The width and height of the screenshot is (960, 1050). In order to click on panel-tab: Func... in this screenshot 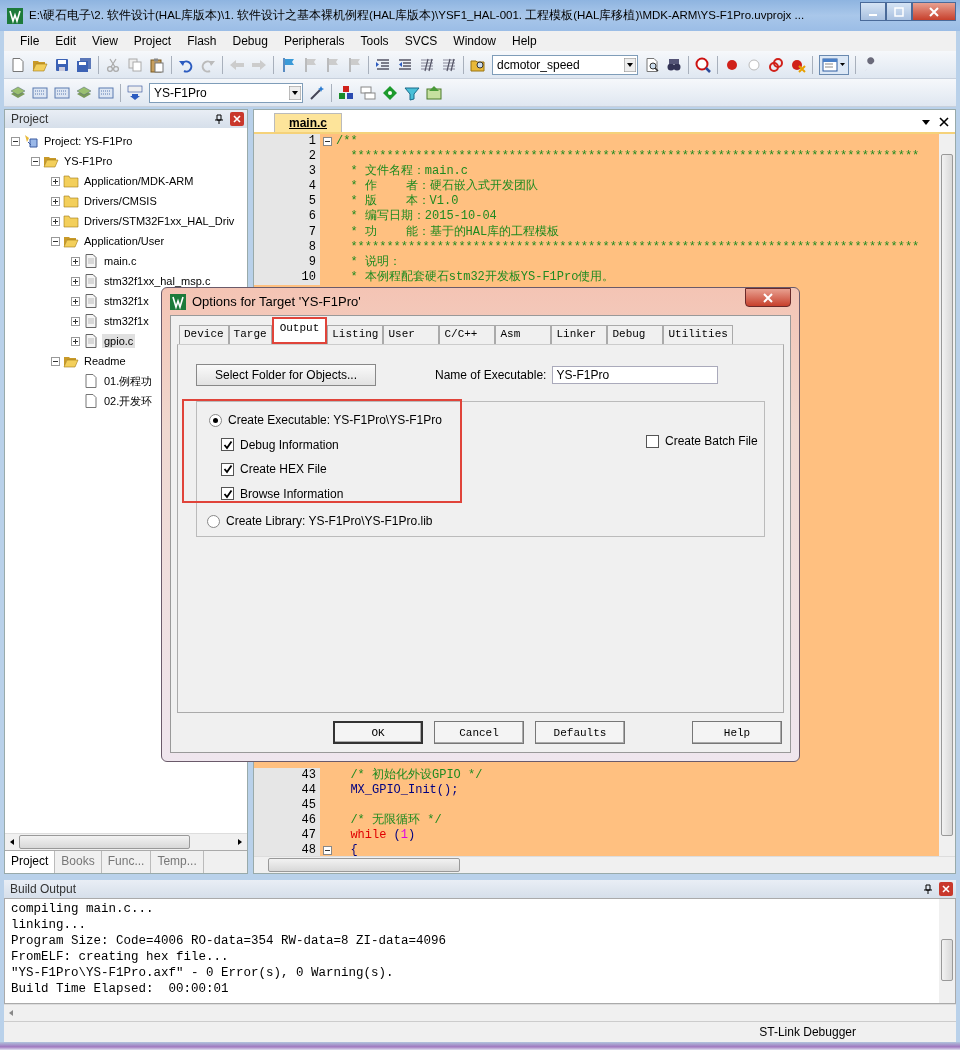, I will do `click(126, 862)`.